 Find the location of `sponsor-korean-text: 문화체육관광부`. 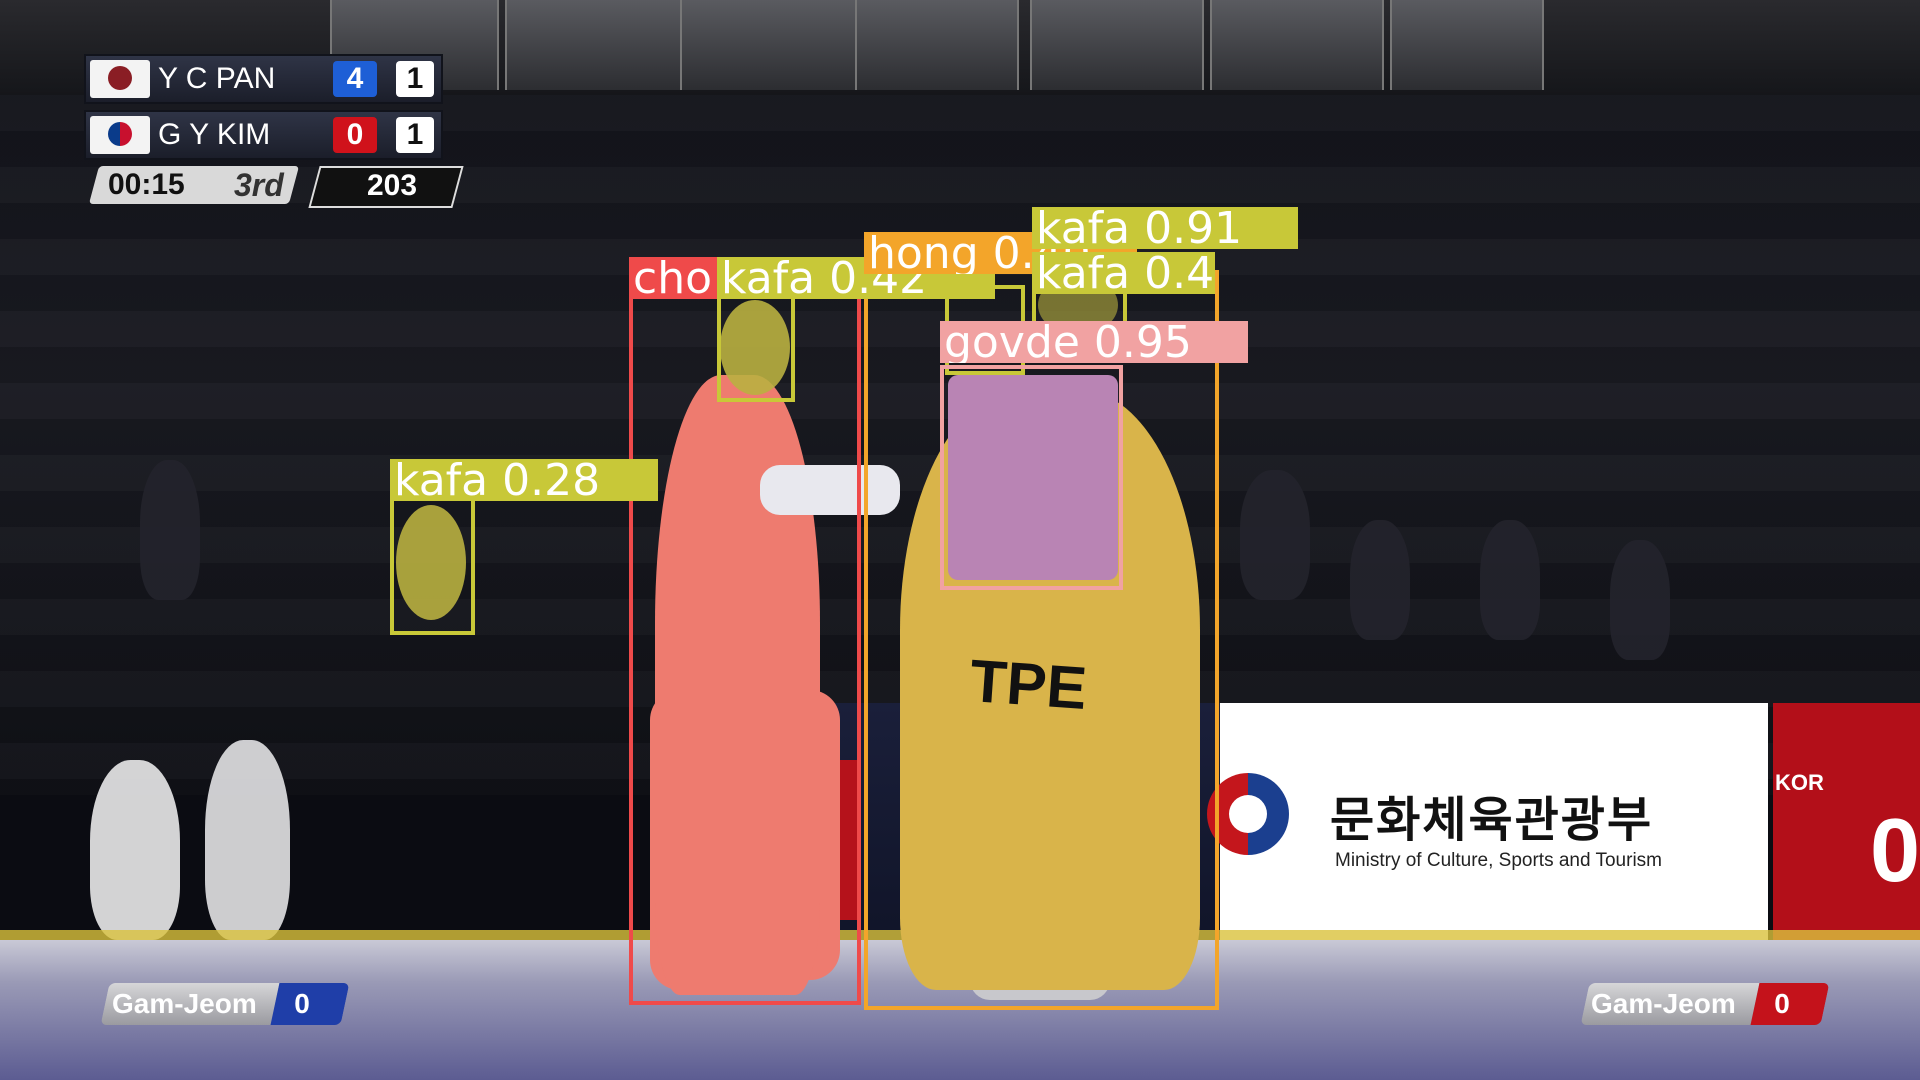

sponsor-korean-text: 문화체육관광부 is located at coordinates (1492, 820).